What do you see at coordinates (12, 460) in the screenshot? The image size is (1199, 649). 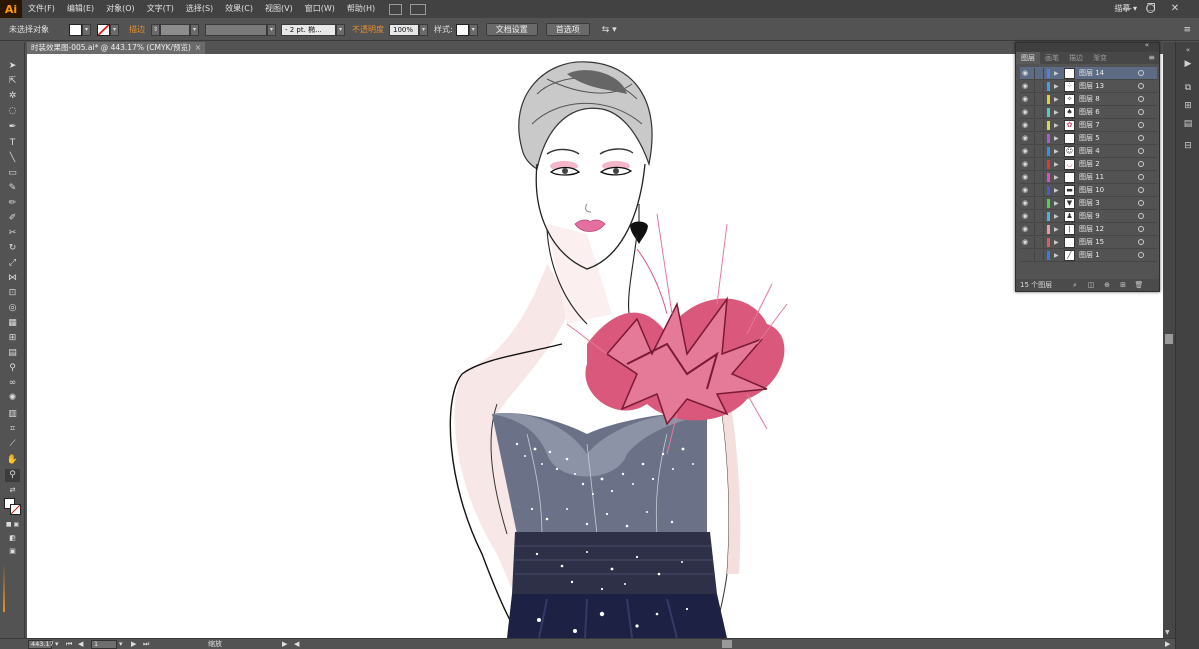 I see `hand-tool-icon: ✋` at bounding box center [12, 460].